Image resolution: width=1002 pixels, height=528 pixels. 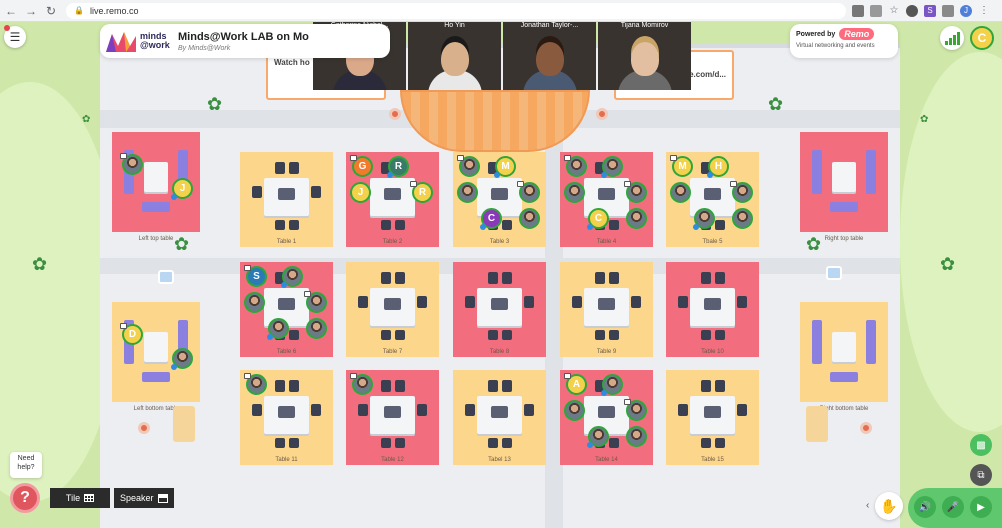 I want to click on speaker-volume-button: 🔊, so click(x=925, y=507).